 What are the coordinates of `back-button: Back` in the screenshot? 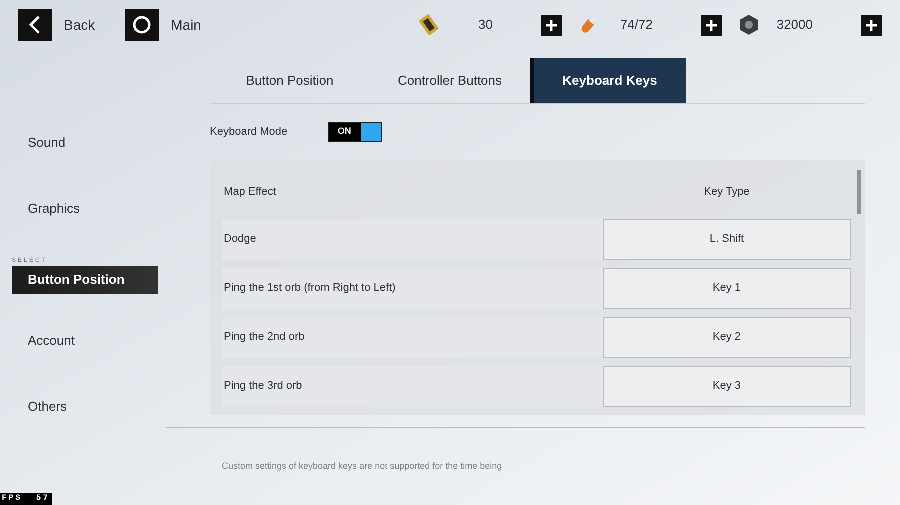 It's located at (57, 25).